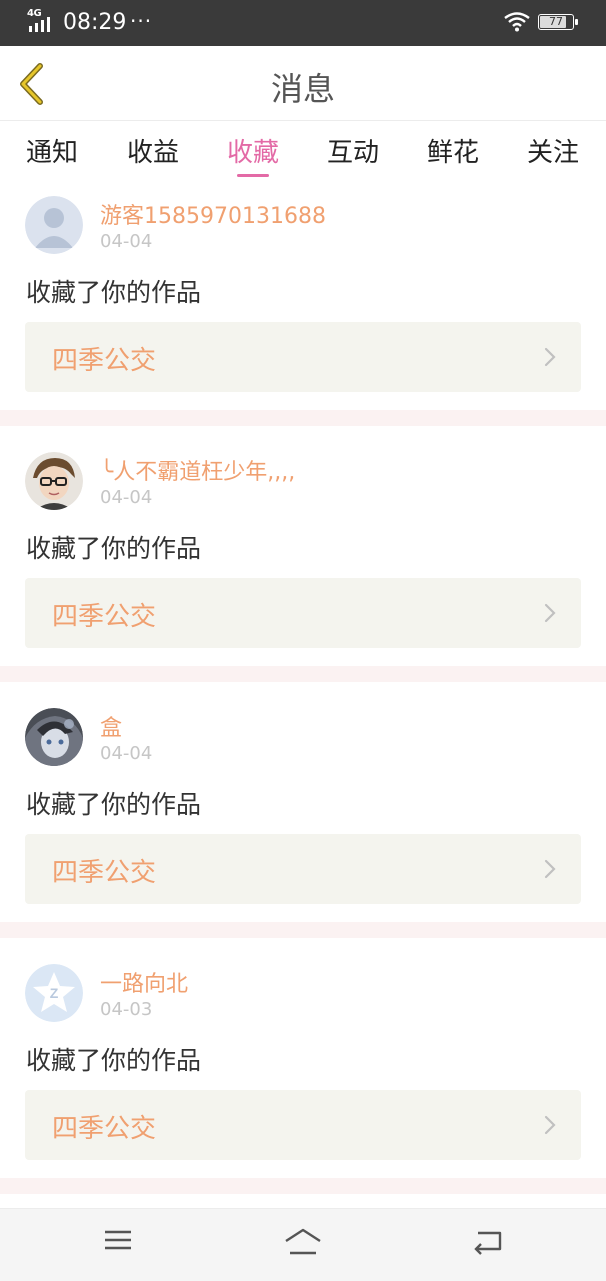 This screenshot has height=1281, width=606. I want to click on network-type: 4G, so click(34, 13).